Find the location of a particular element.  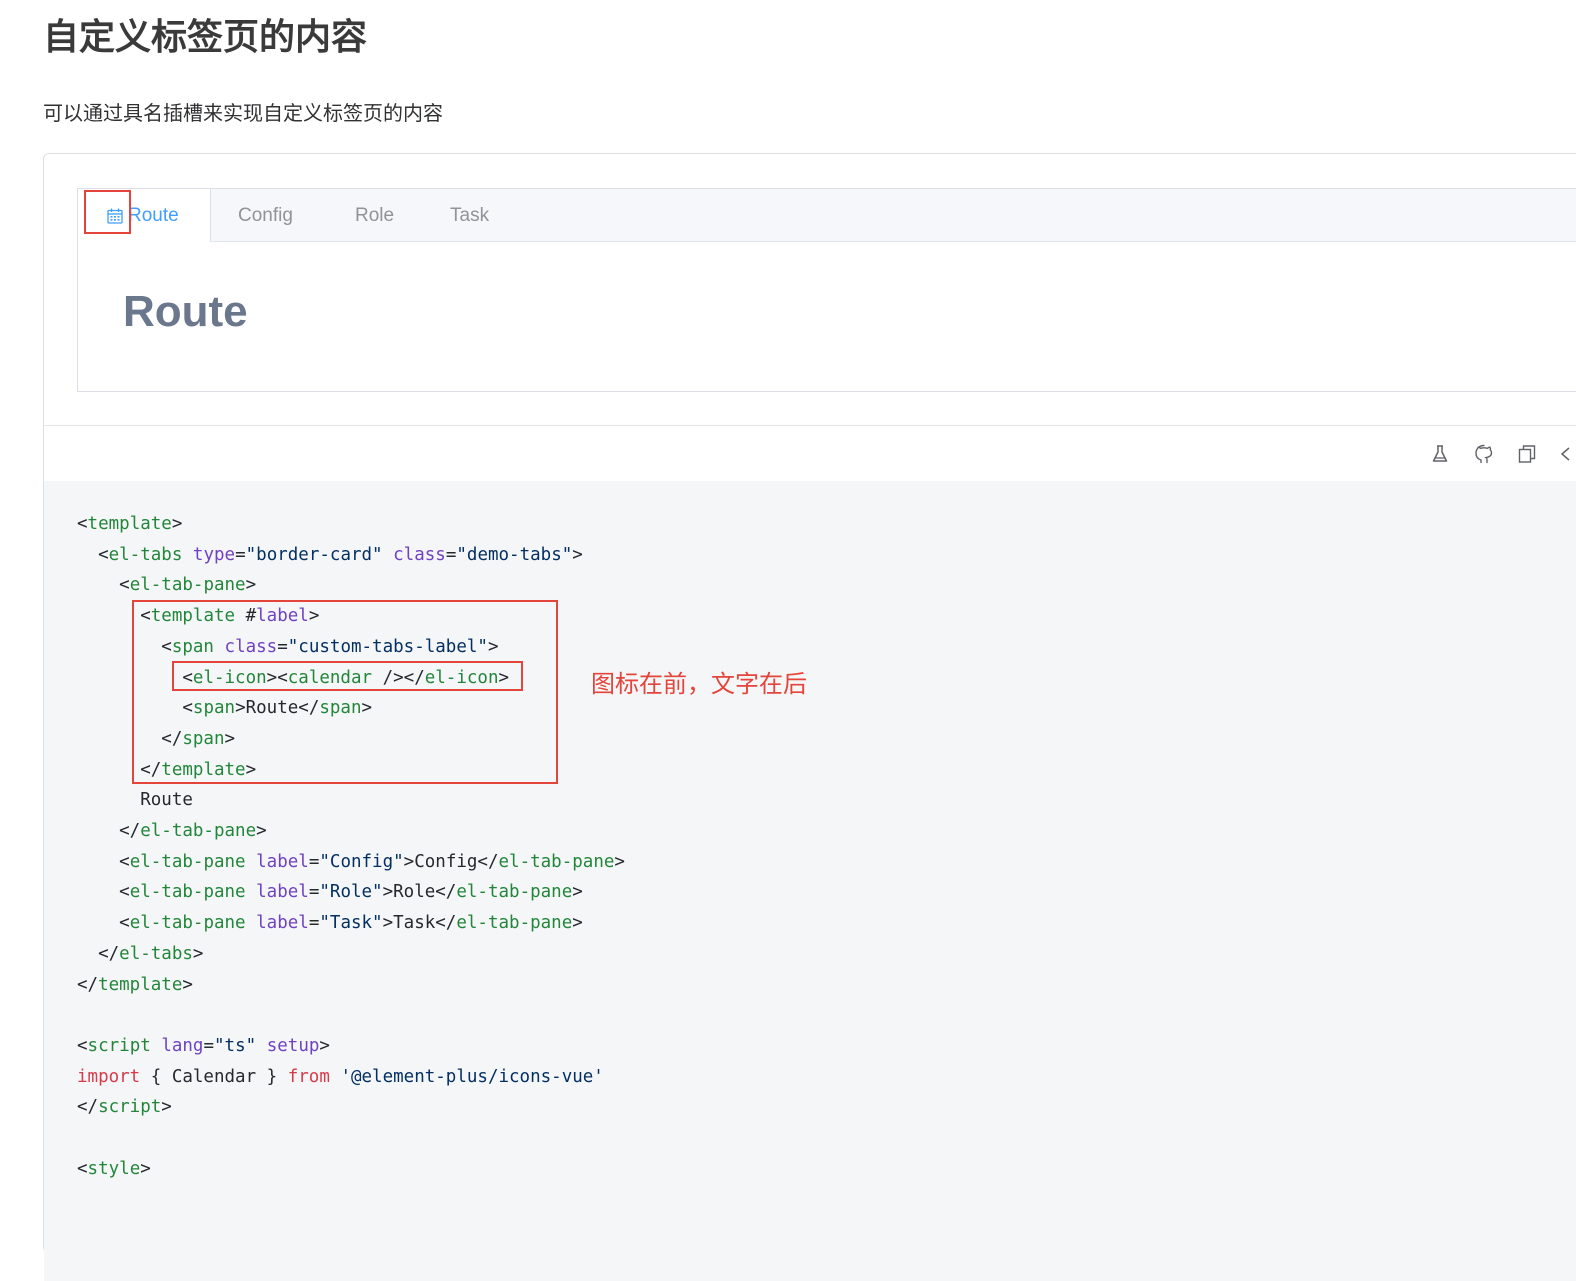

code-token: /></ is located at coordinates (398, 677).